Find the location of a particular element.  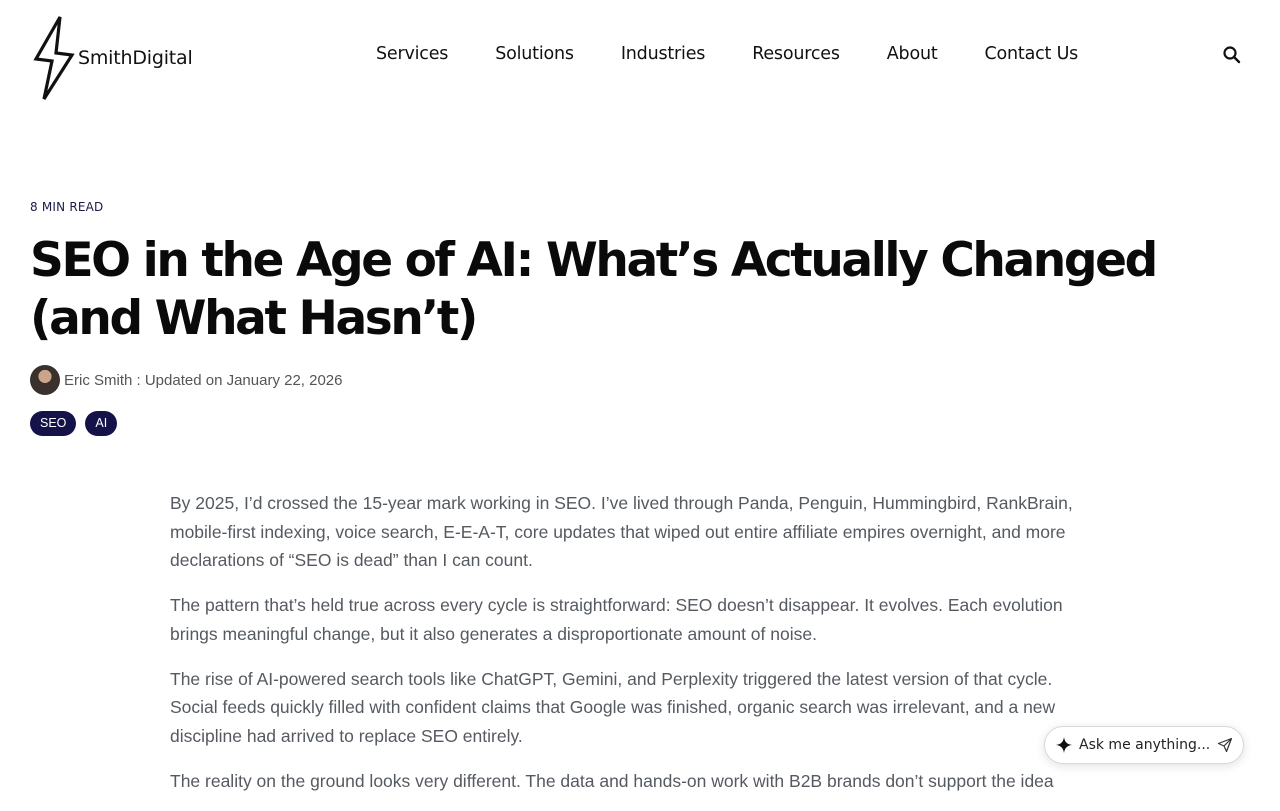

lightning-logo-icon is located at coordinates (54, 58).